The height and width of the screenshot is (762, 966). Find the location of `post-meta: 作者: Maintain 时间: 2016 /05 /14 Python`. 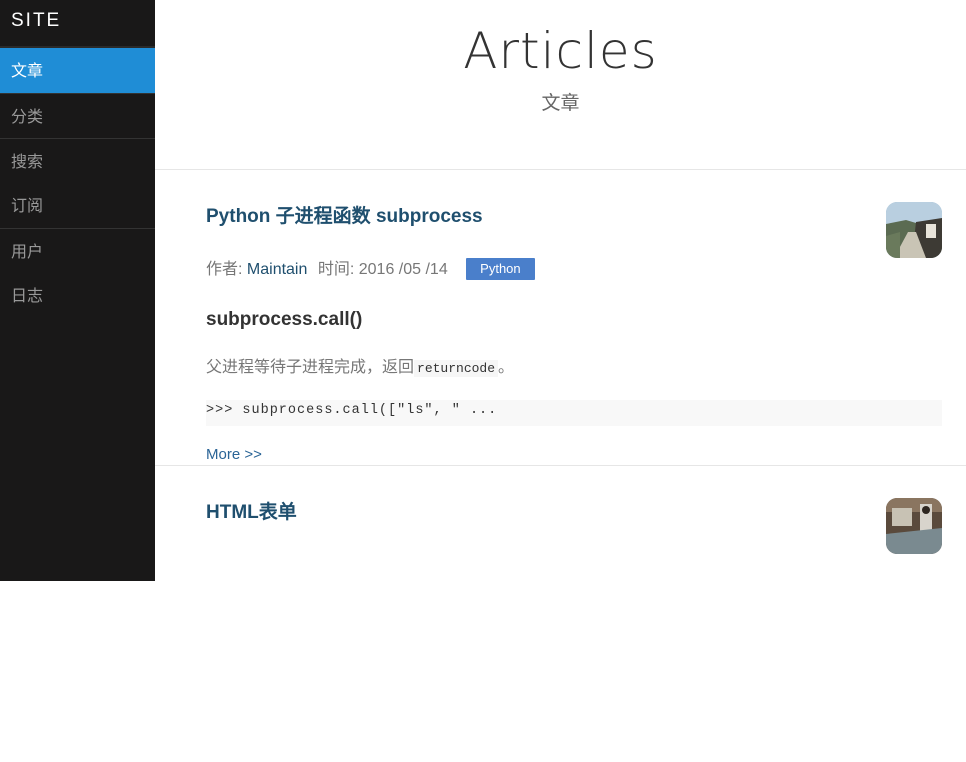

post-meta: 作者: Maintain 时间: 2016 /05 /14 Python is located at coordinates (574, 269).